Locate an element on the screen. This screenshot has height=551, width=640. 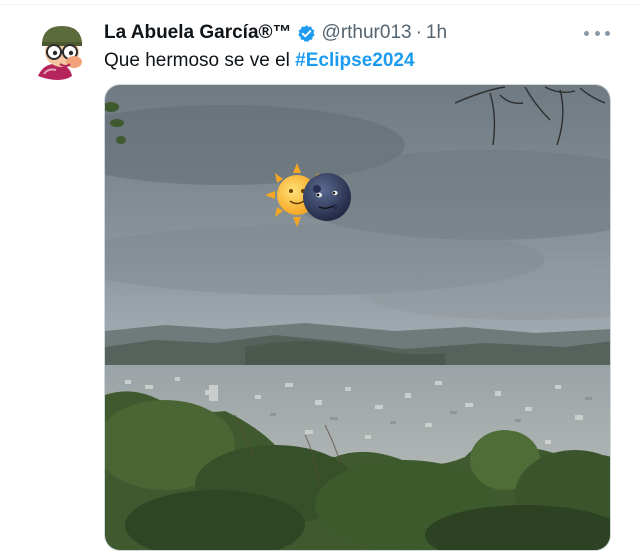
hashtag-link: #Eclipse2024 is located at coordinates (354, 60).